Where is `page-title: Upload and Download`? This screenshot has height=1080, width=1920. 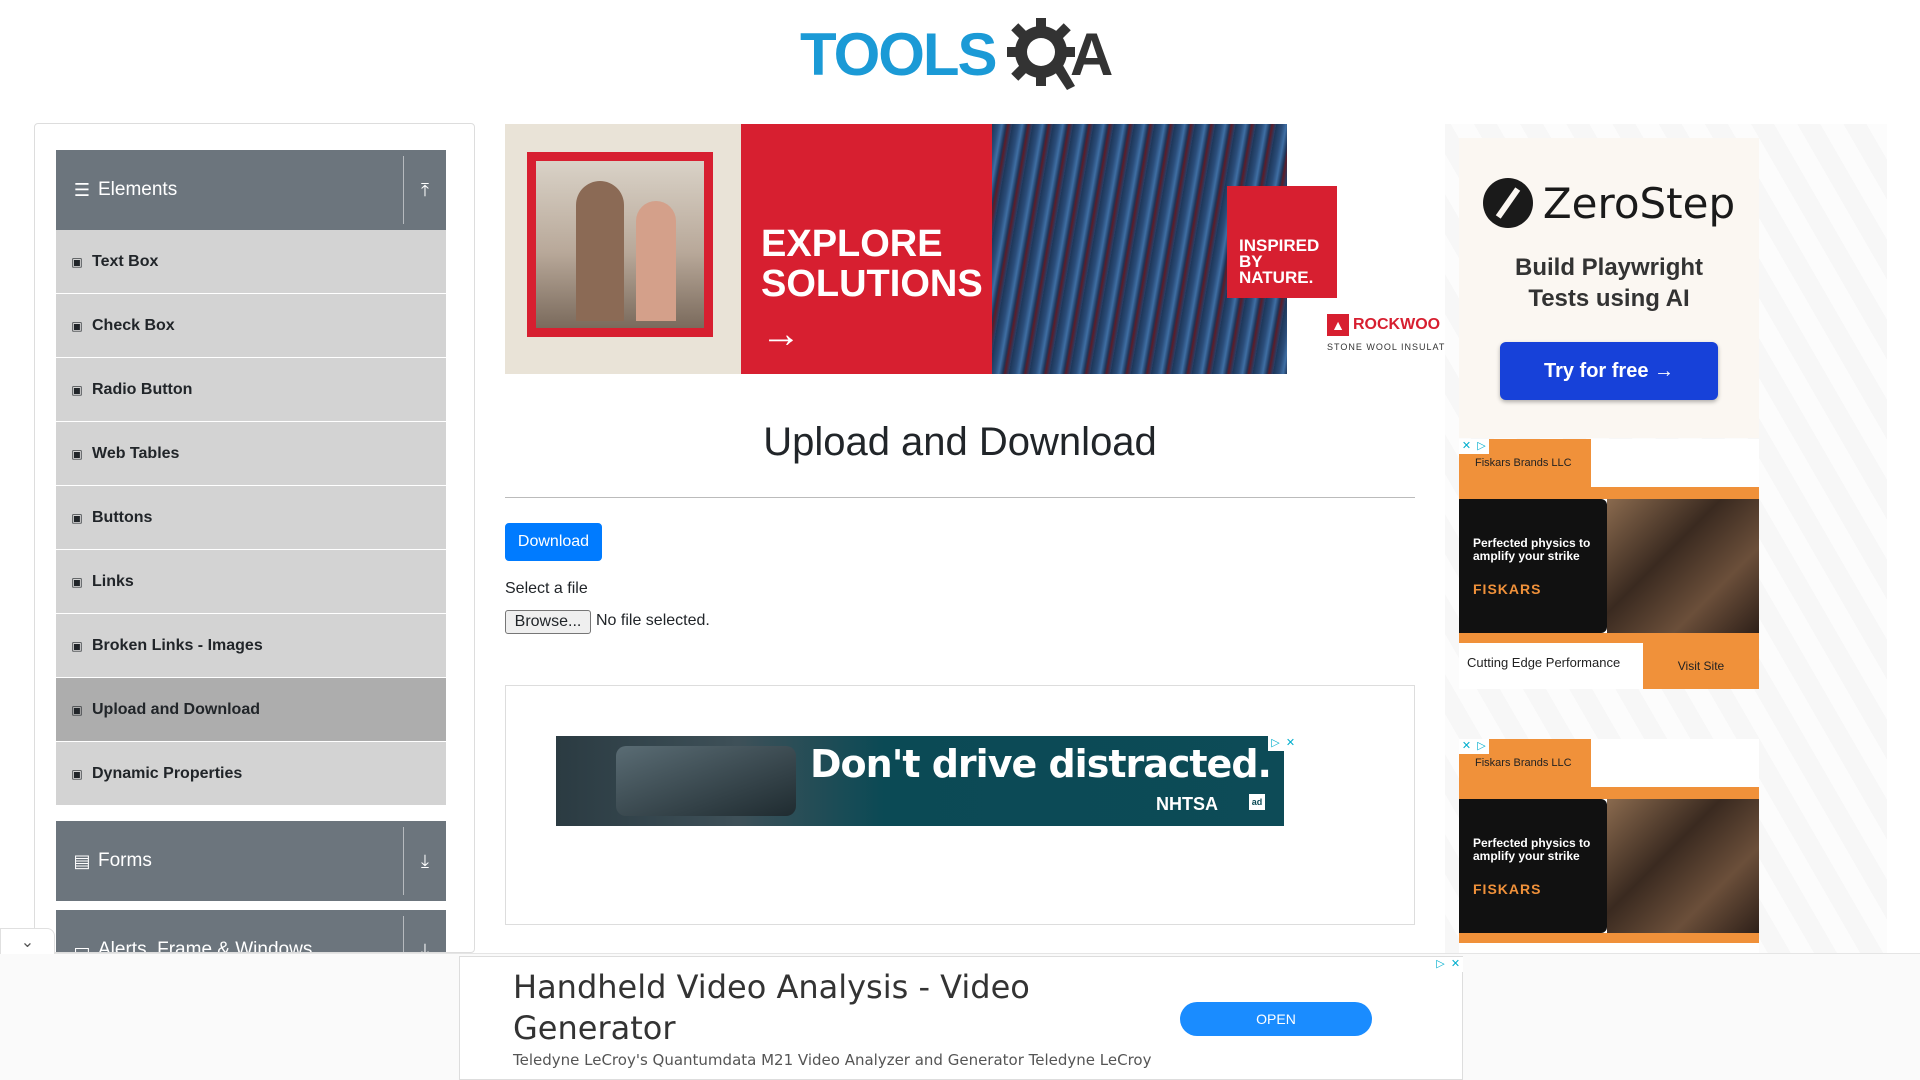 page-title: Upload and Download is located at coordinates (960, 442).